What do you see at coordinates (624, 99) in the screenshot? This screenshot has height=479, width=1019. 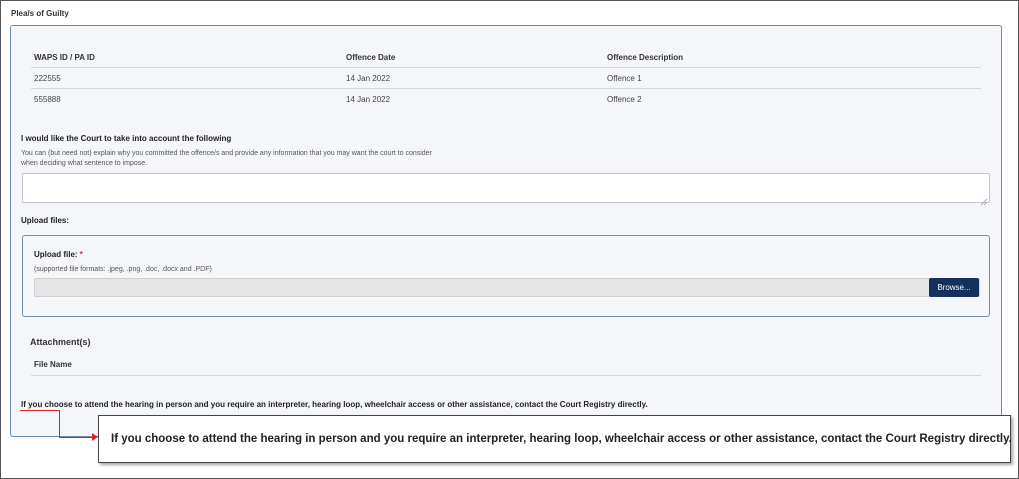 I see `table-cell-description: Offence 2` at bounding box center [624, 99].